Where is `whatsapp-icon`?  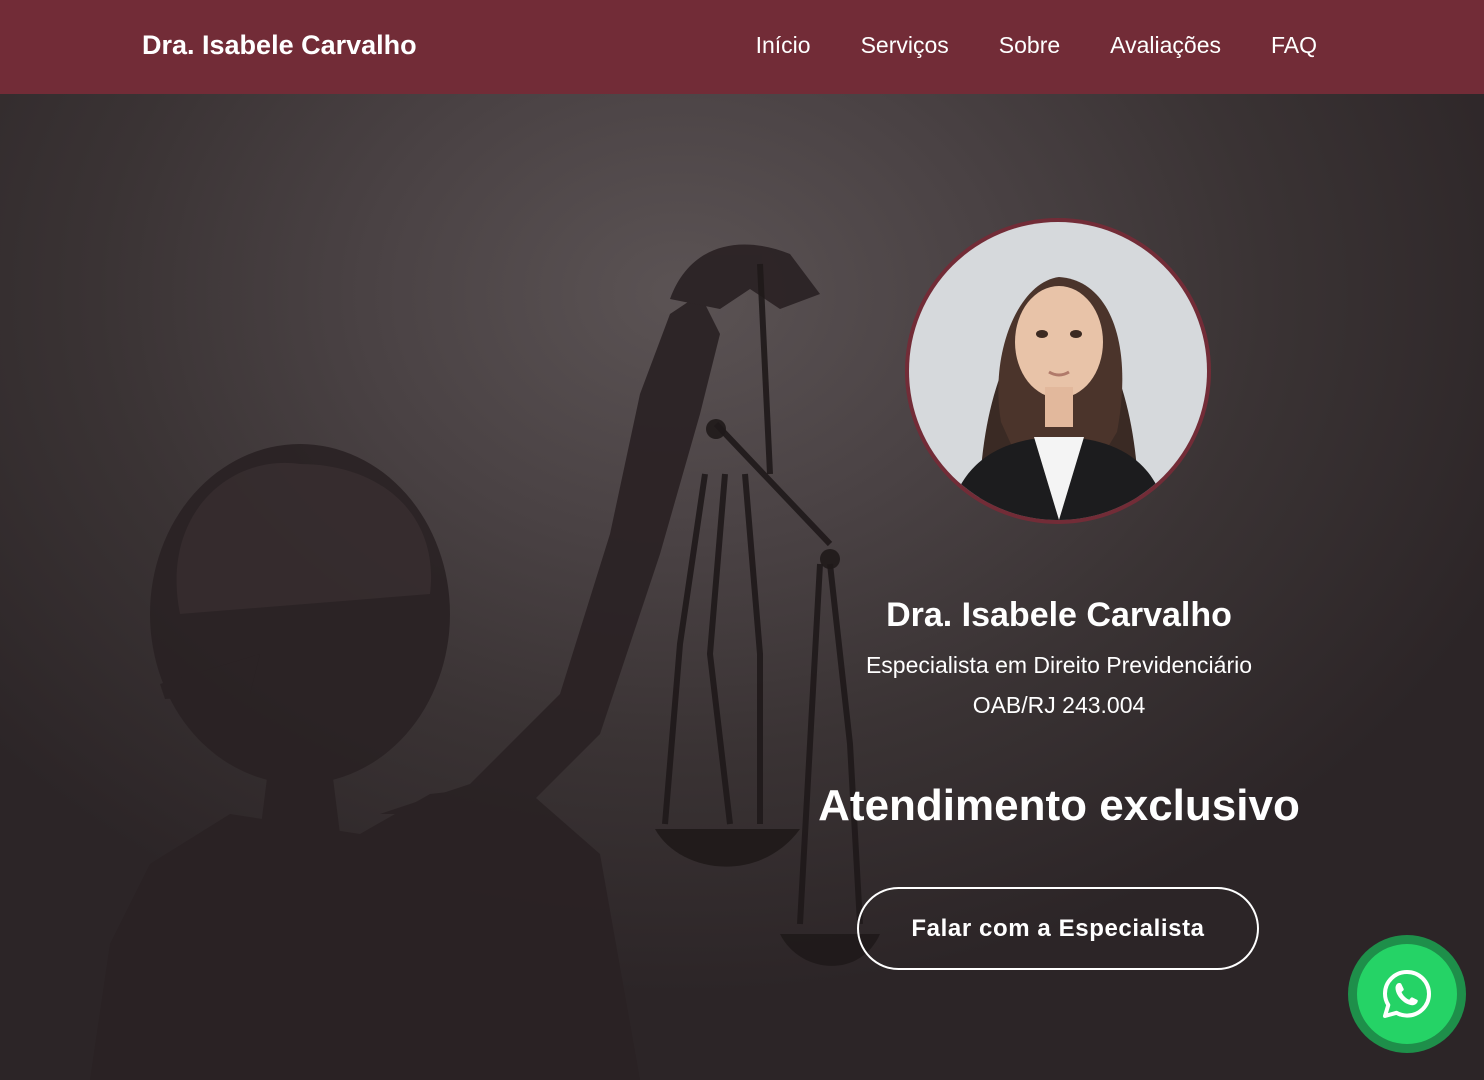
whatsapp-icon is located at coordinates (1407, 994).